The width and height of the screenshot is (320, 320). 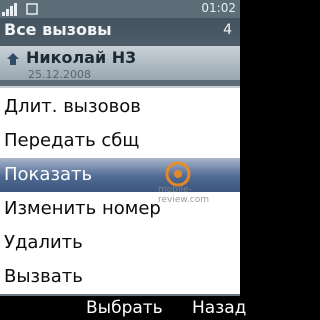 I want to click on call-count: 4, so click(x=227, y=30).